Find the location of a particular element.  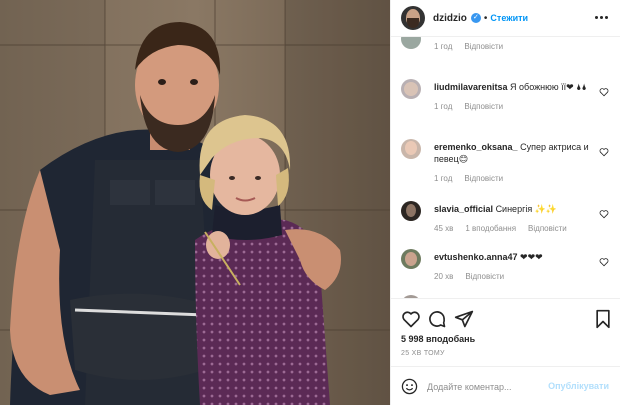

follow-button: Стежити is located at coordinates (509, 18).